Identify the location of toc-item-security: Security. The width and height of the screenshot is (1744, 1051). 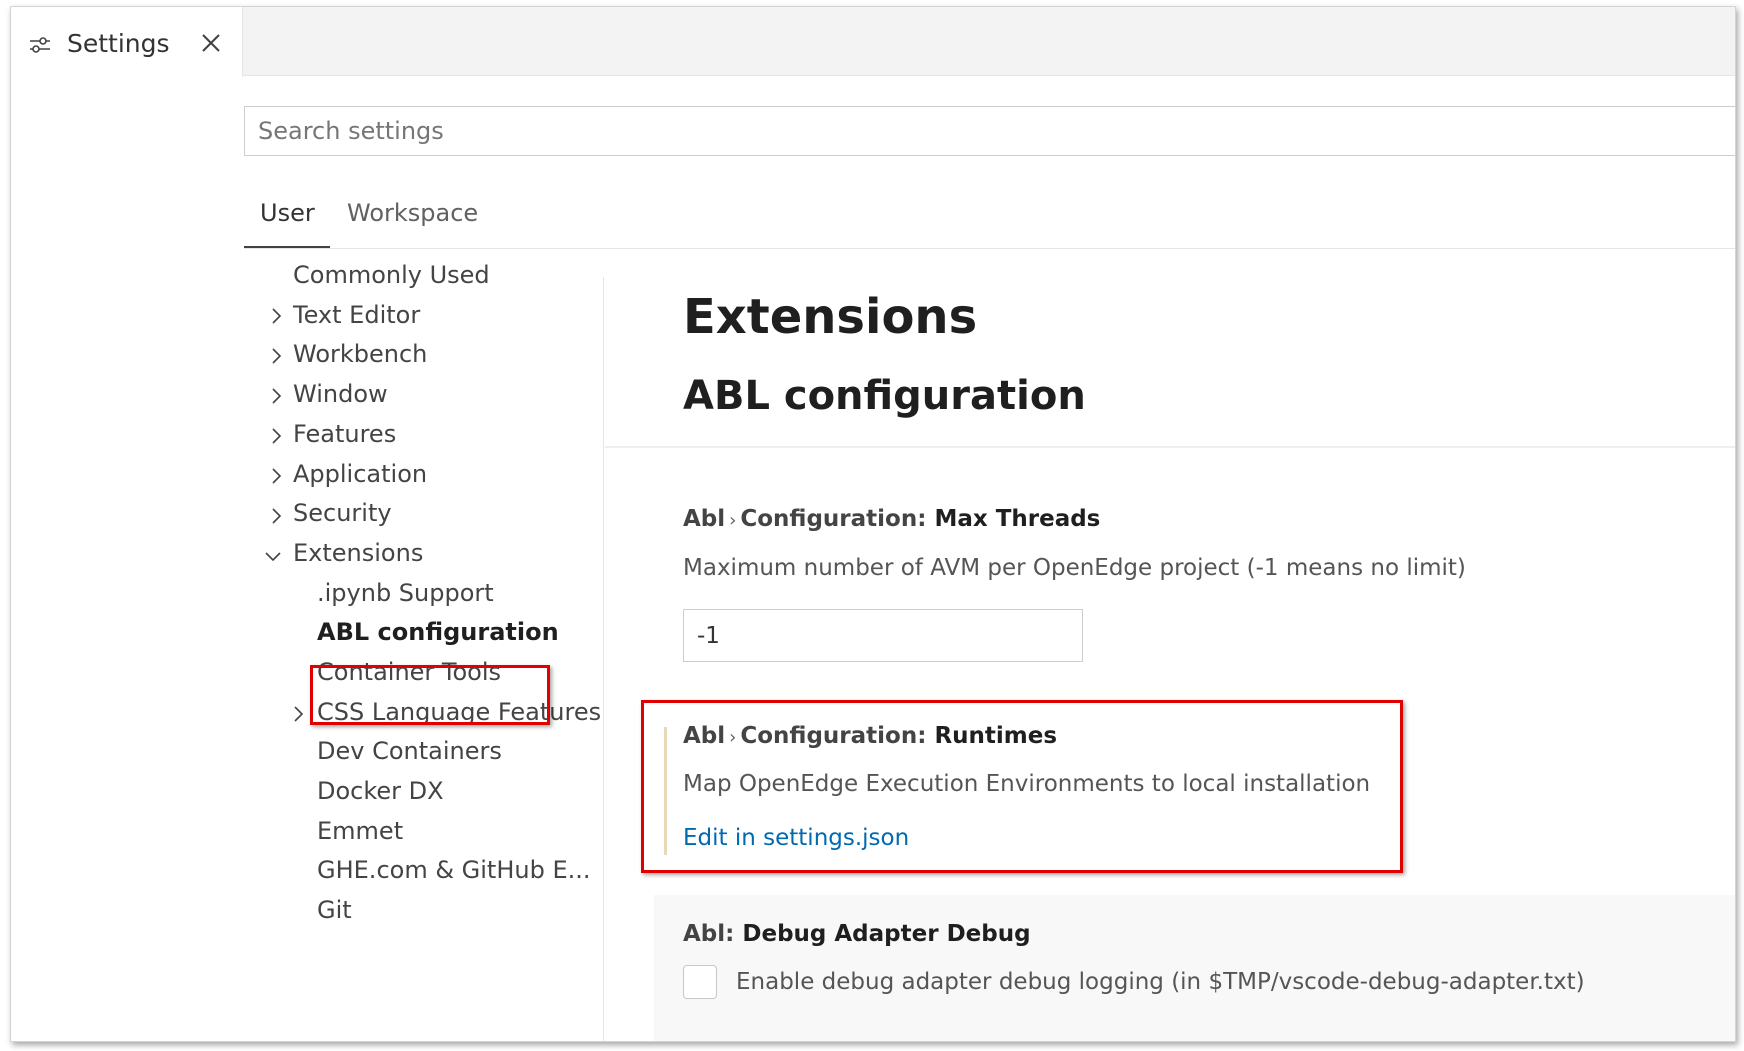
(342, 513).